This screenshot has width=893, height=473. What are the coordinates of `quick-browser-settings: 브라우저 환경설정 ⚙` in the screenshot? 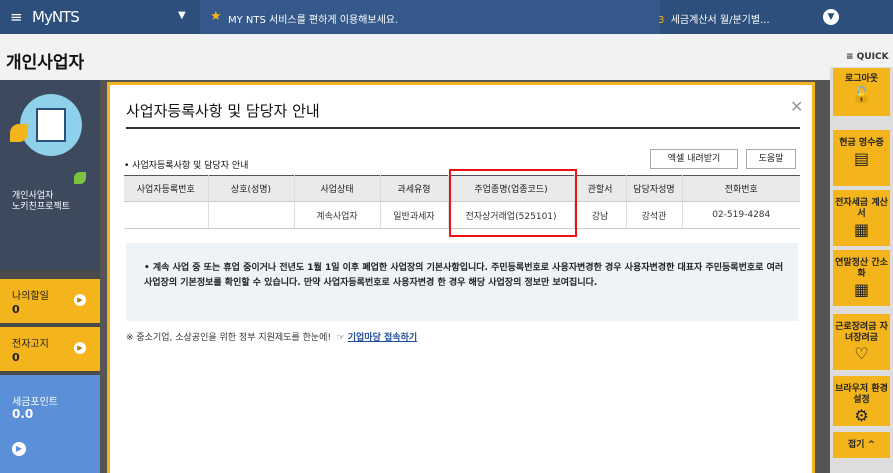 It's located at (861, 401).